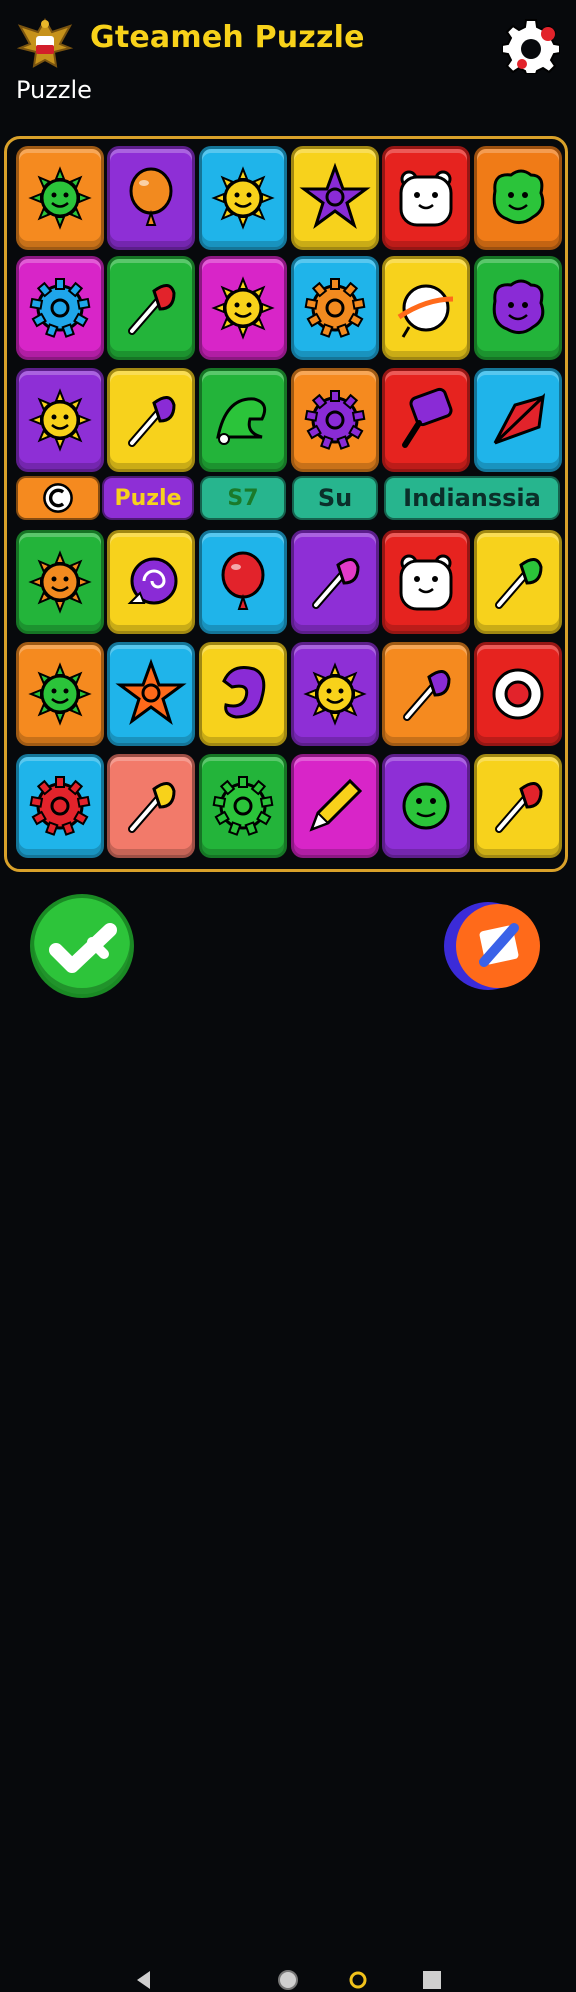  What do you see at coordinates (288, 1980) in the screenshot?
I see `home-icon` at bounding box center [288, 1980].